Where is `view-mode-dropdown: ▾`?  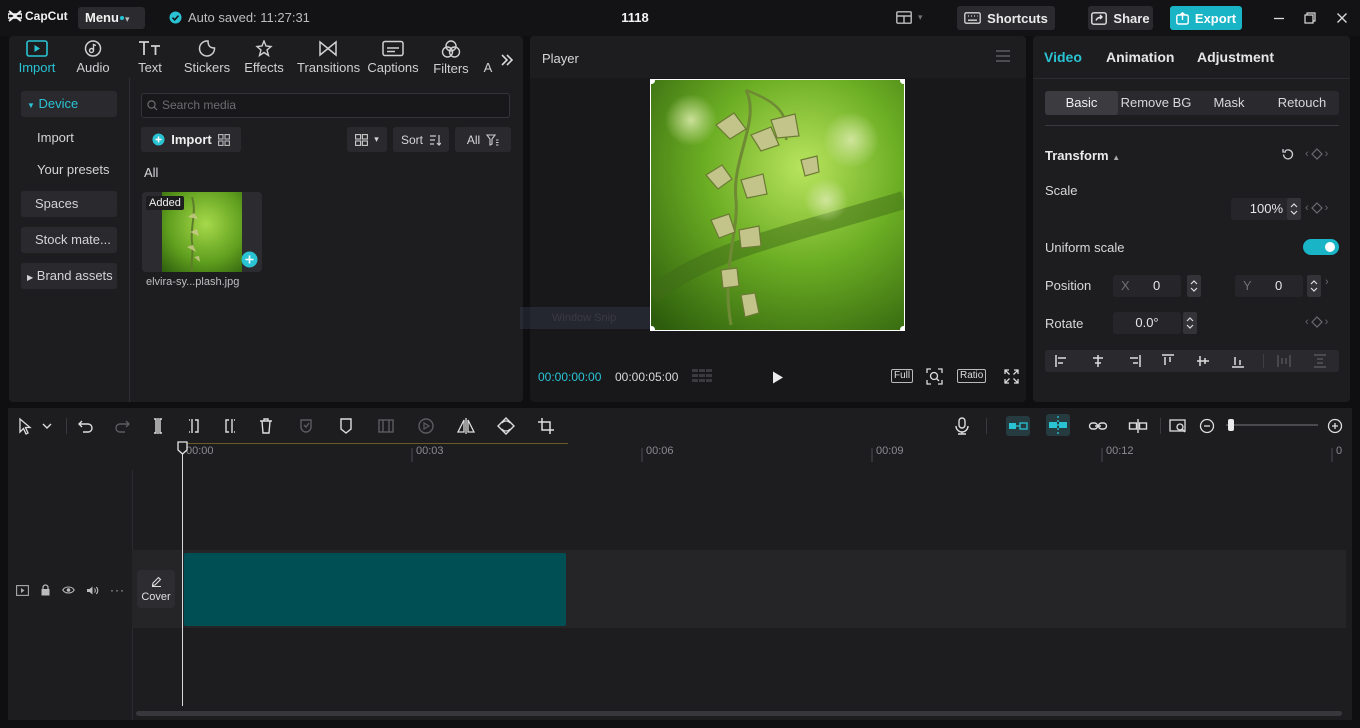 view-mode-dropdown: ▾ is located at coordinates (367, 139).